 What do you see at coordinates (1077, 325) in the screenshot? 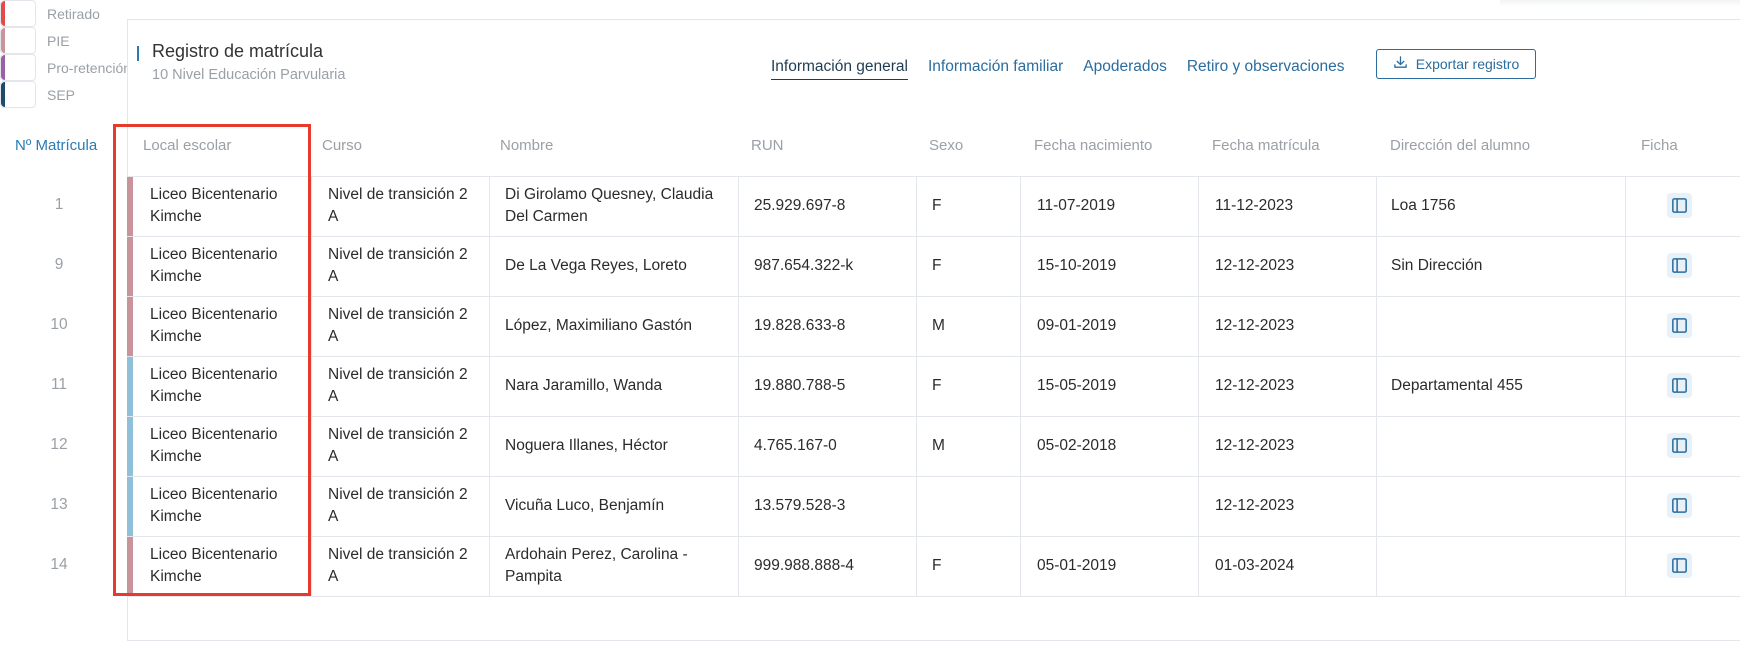
I see `cell-nacimiento: 09-01-2019` at bounding box center [1077, 325].